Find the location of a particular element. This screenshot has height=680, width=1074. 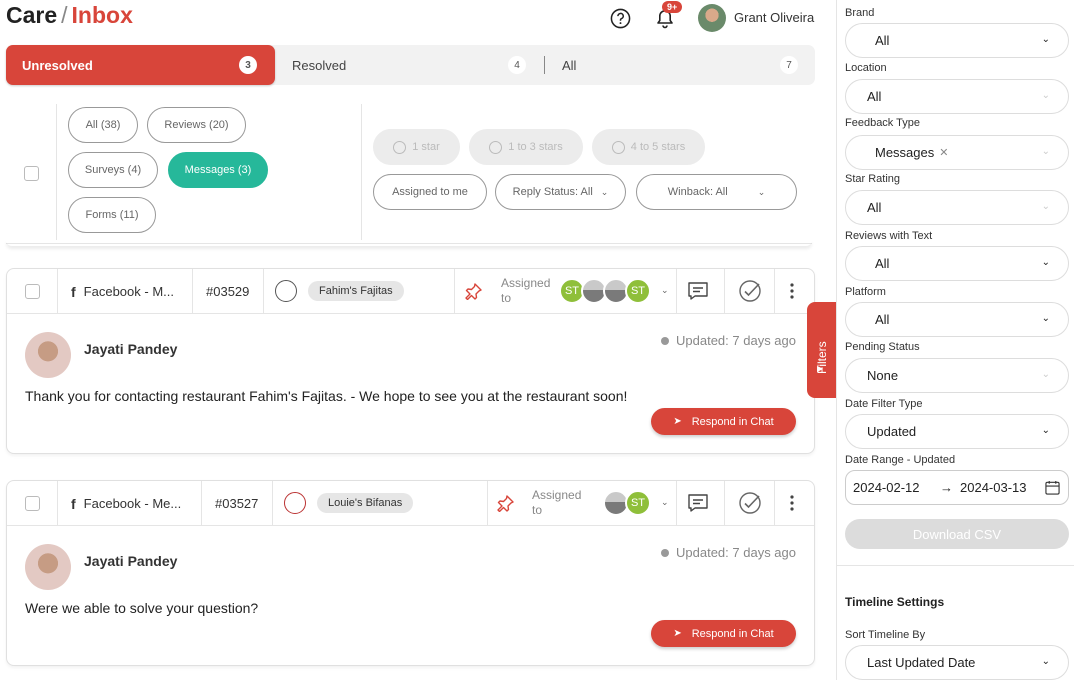

pill-label: 4 to 5 stars is located at coordinates (658, 147).